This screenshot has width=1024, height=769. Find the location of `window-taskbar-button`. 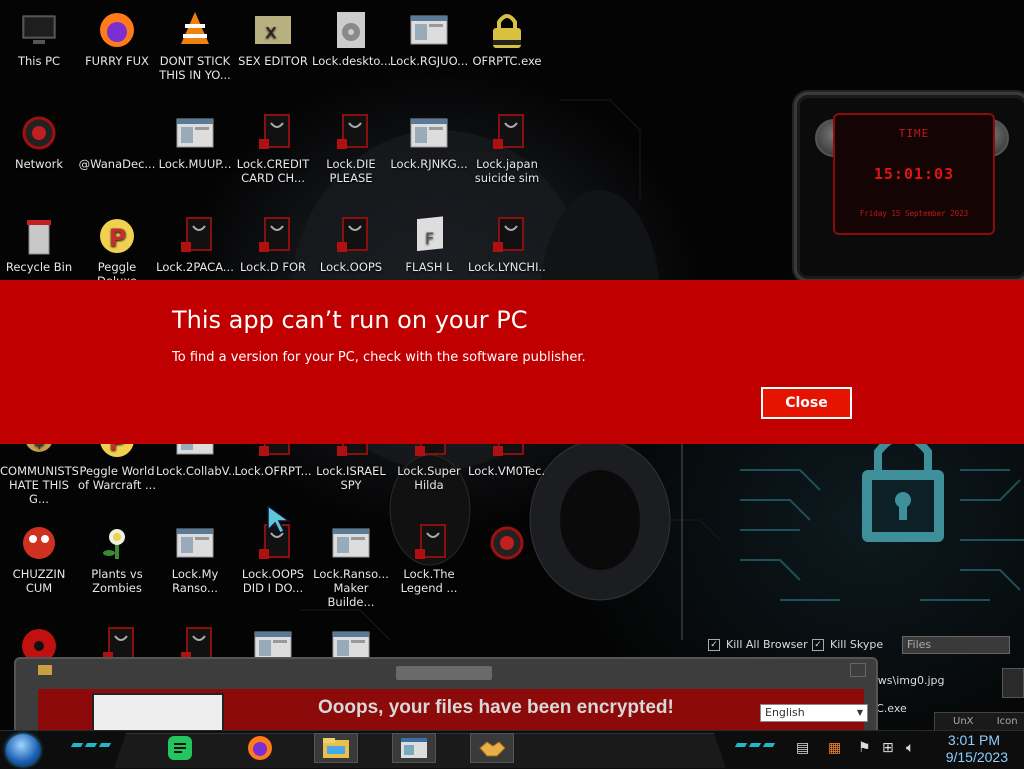

window-taskbar-button is located at coordinates (414, 748).